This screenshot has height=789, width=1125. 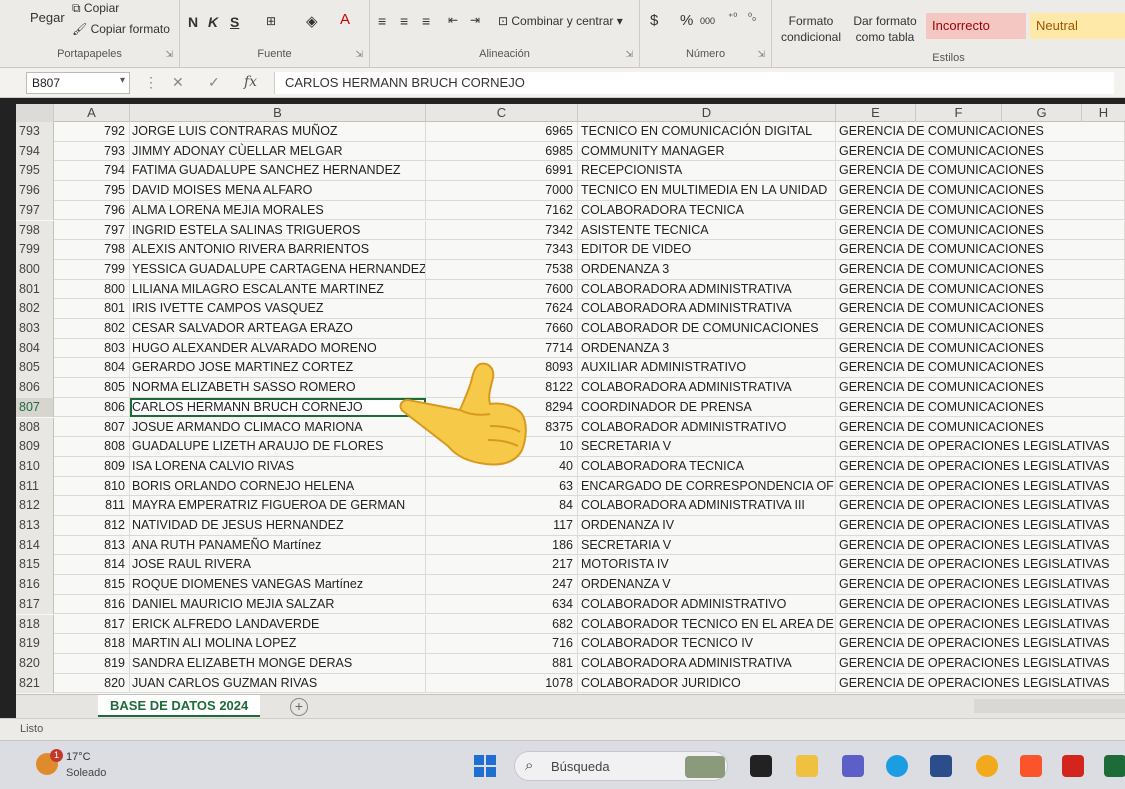 What do you see at coordinates (502, 506) in the screenshot?
I see `cell-c-code: 84` at bounding box center [502, 506].